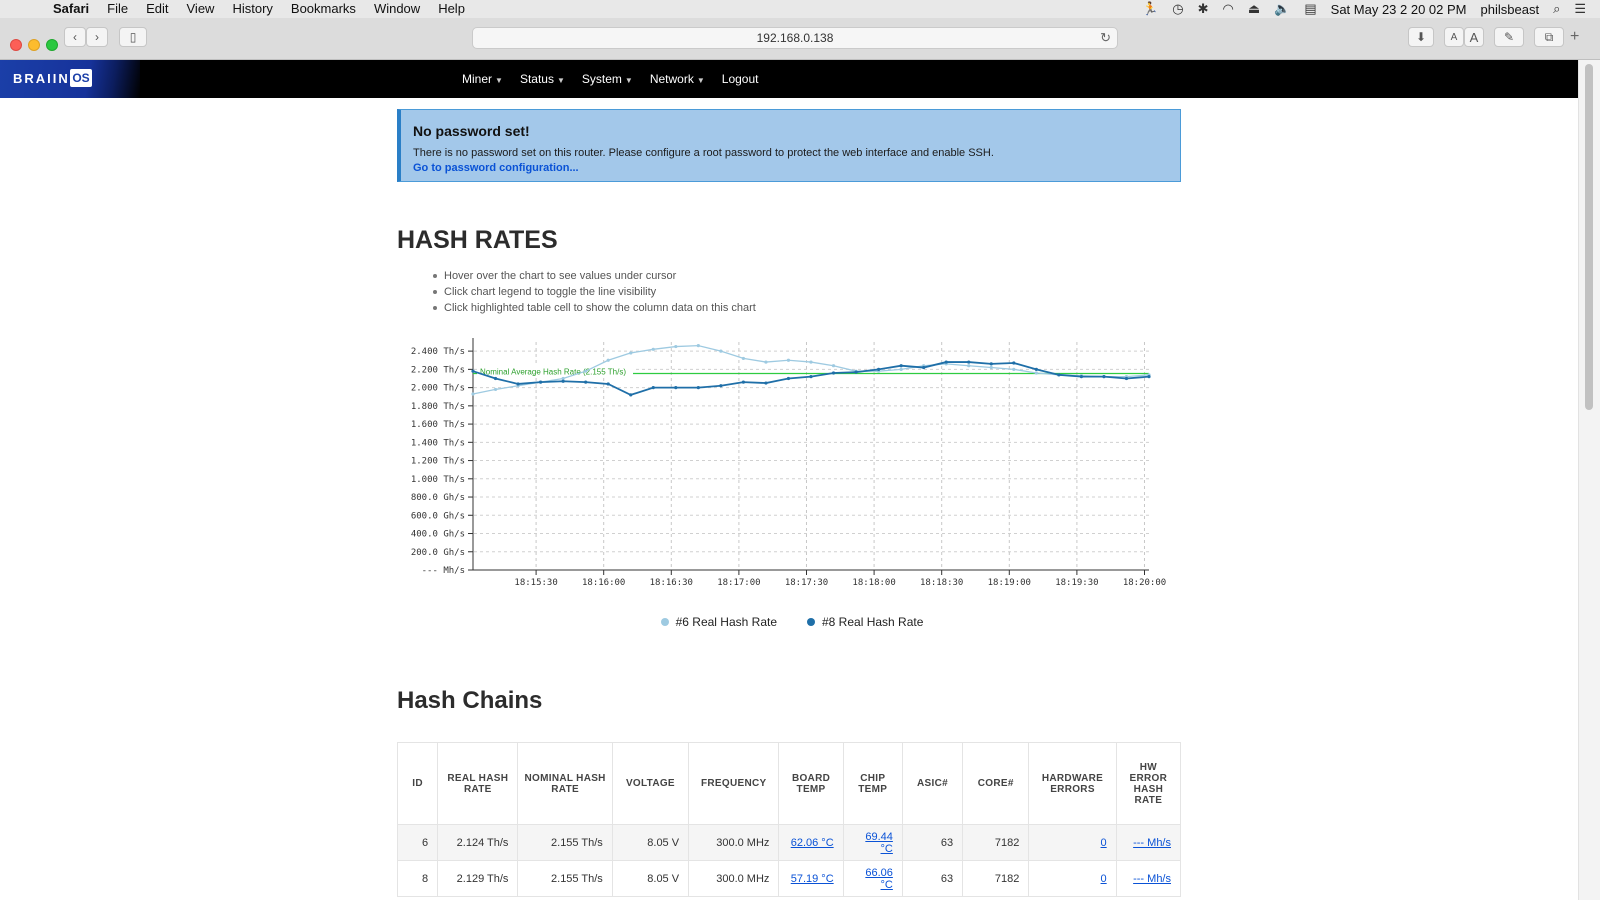 The height and width of the screenshot is (900, 1600). What do you see at coordinates (252, 9) in the screenshot?
I see `menu-history: History` at bounding box center [252, 9].